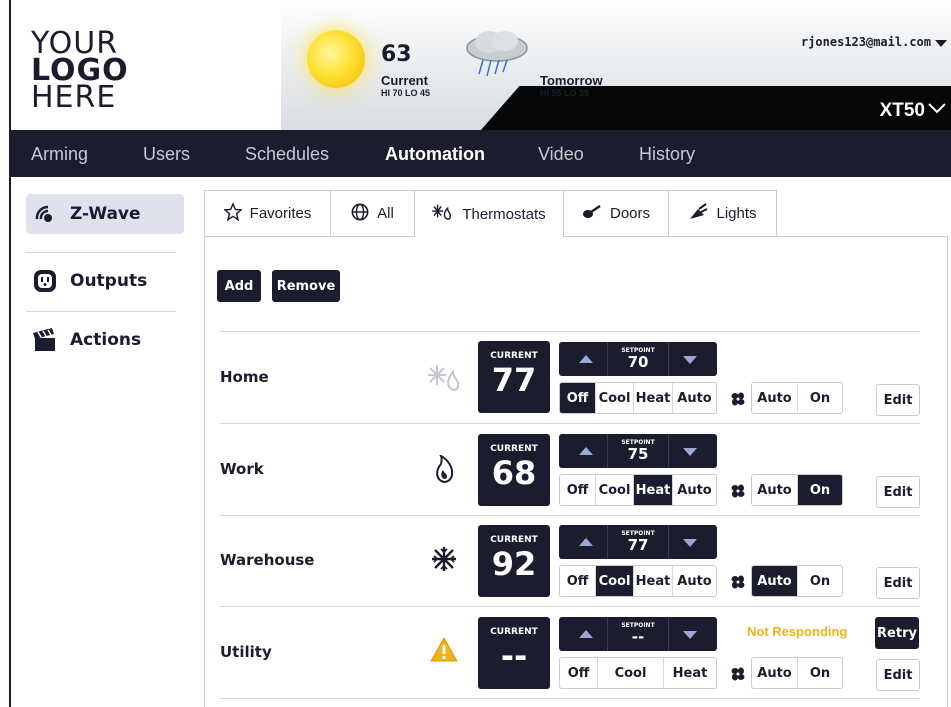 Image resolution: width=951 pixels, height=707 pixels. I want to click on nav-arming: Arming, so click(59, 154).